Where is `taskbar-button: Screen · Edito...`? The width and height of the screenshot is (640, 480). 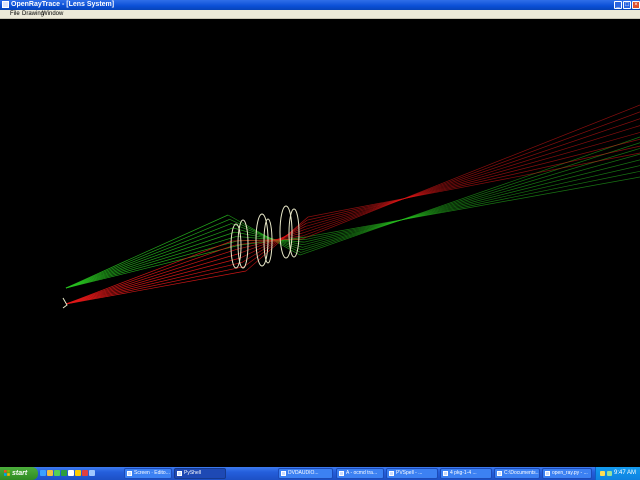
taskbar-button: Screen · Edito... is located at coordinates (148, 473).